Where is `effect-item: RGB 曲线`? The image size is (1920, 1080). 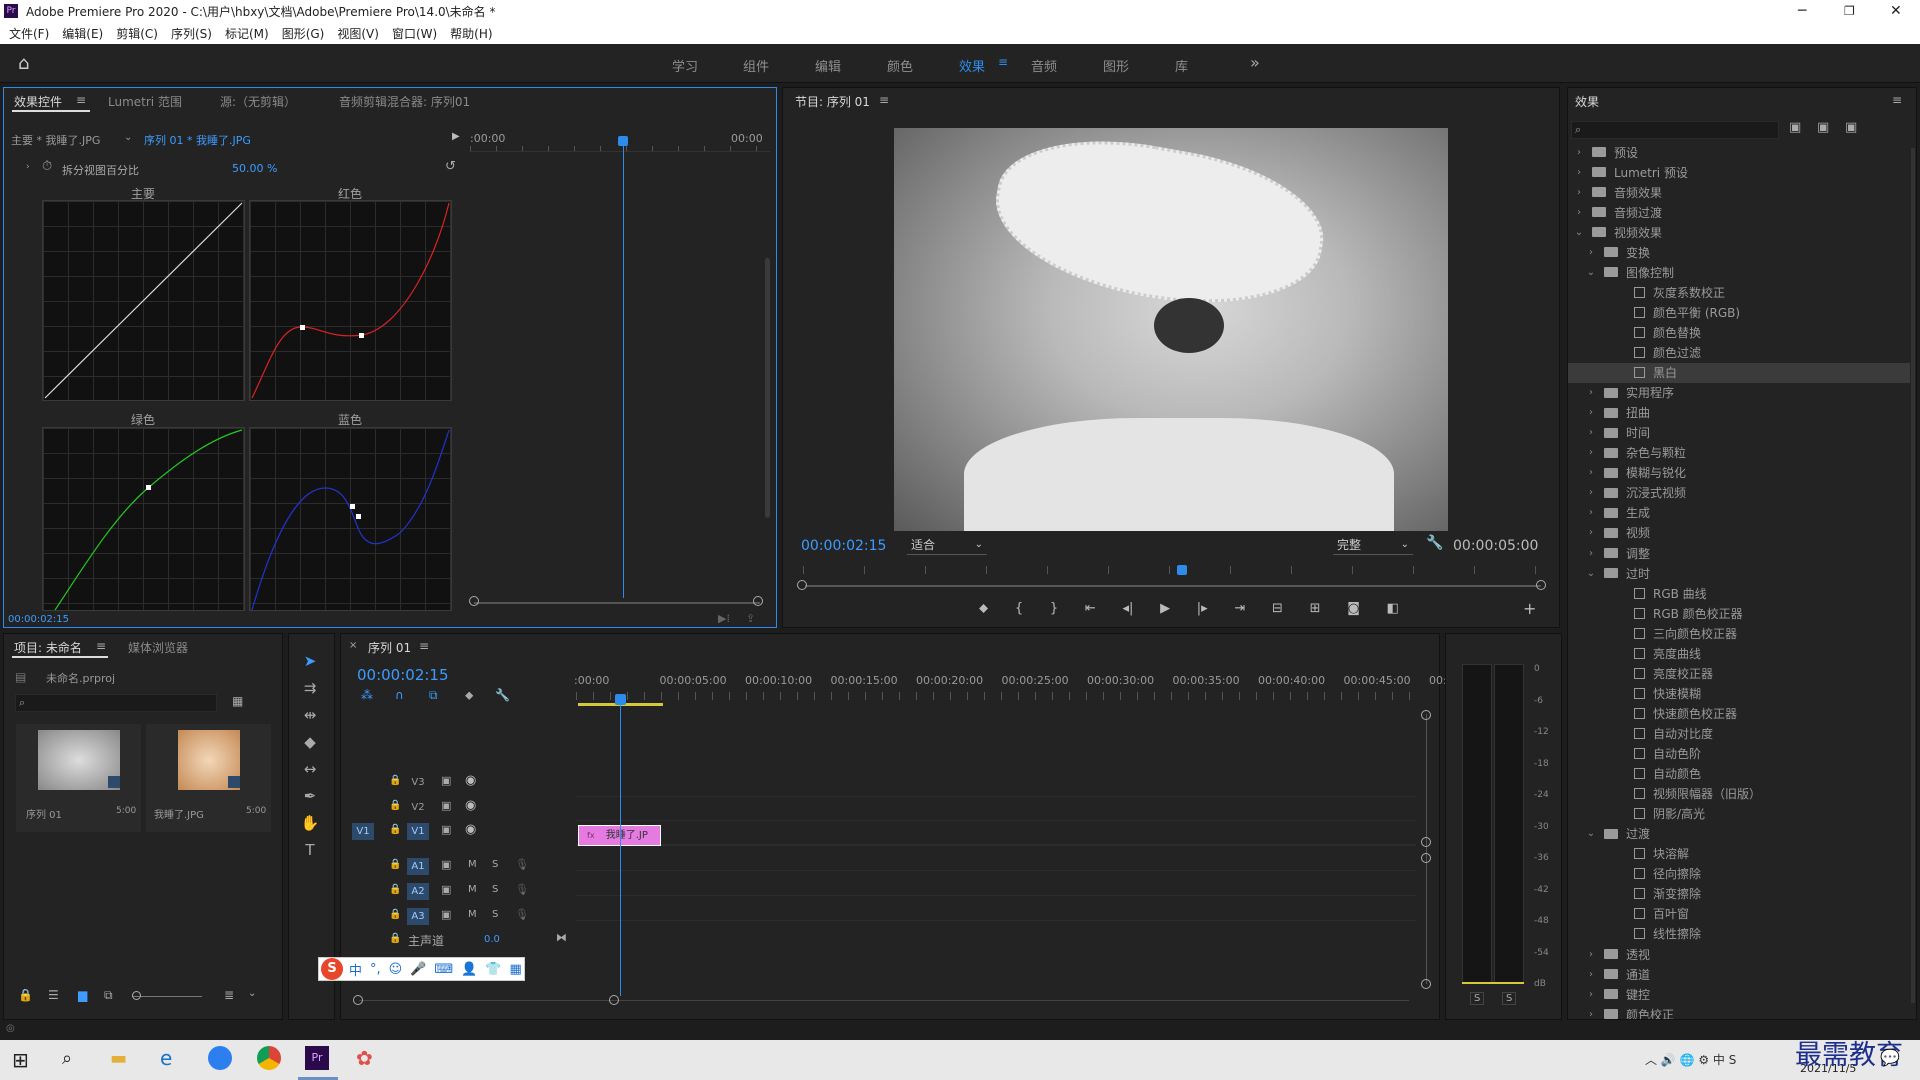
effect-item: RGB 曲线 is located at coordinates (1739, 593).